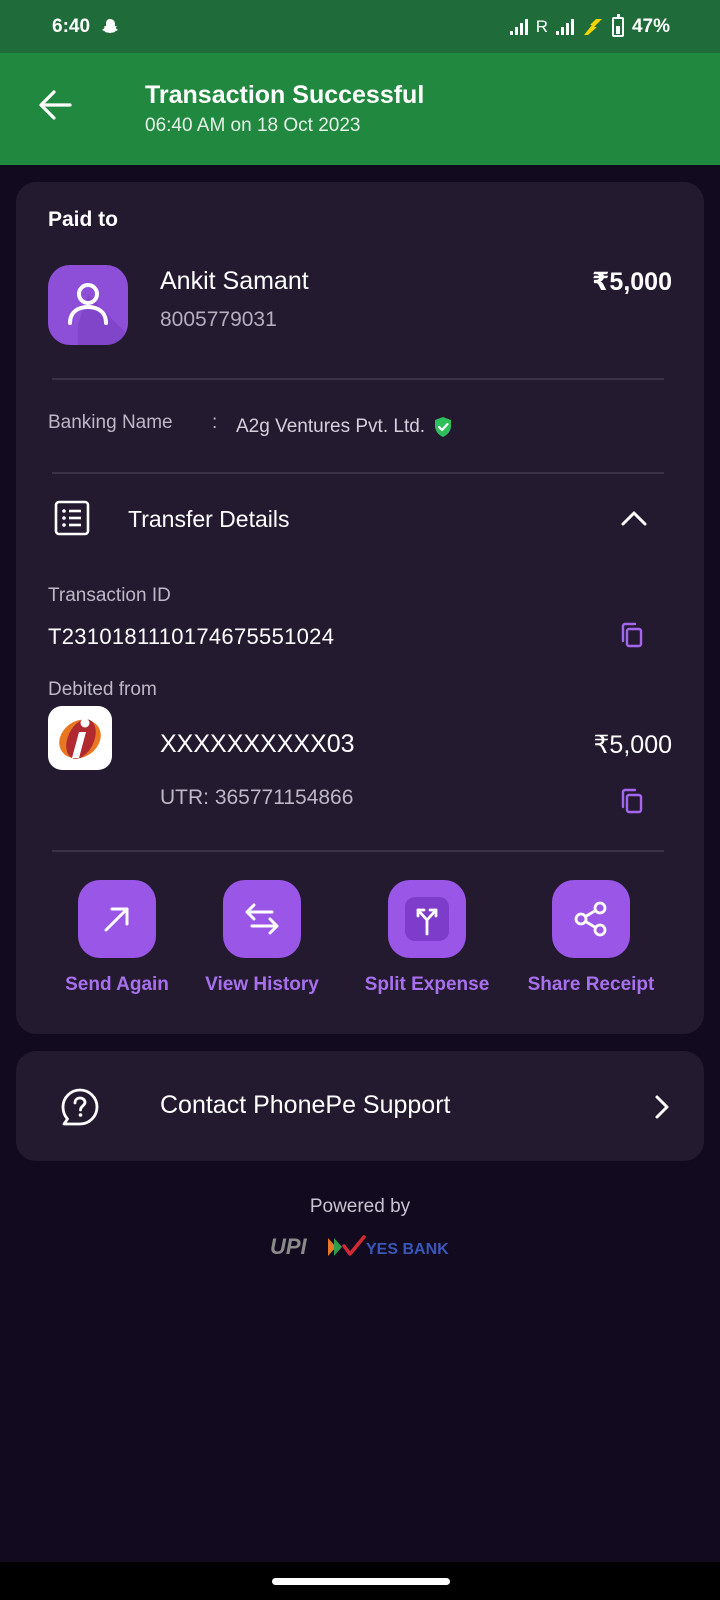 The height and width of the screenshot is (1600, 720). Describe the element at coordinates (331, 426) in the screenshot. I see `banking-name-value: A2g Ventures Pvt. Ltd.` at that location.